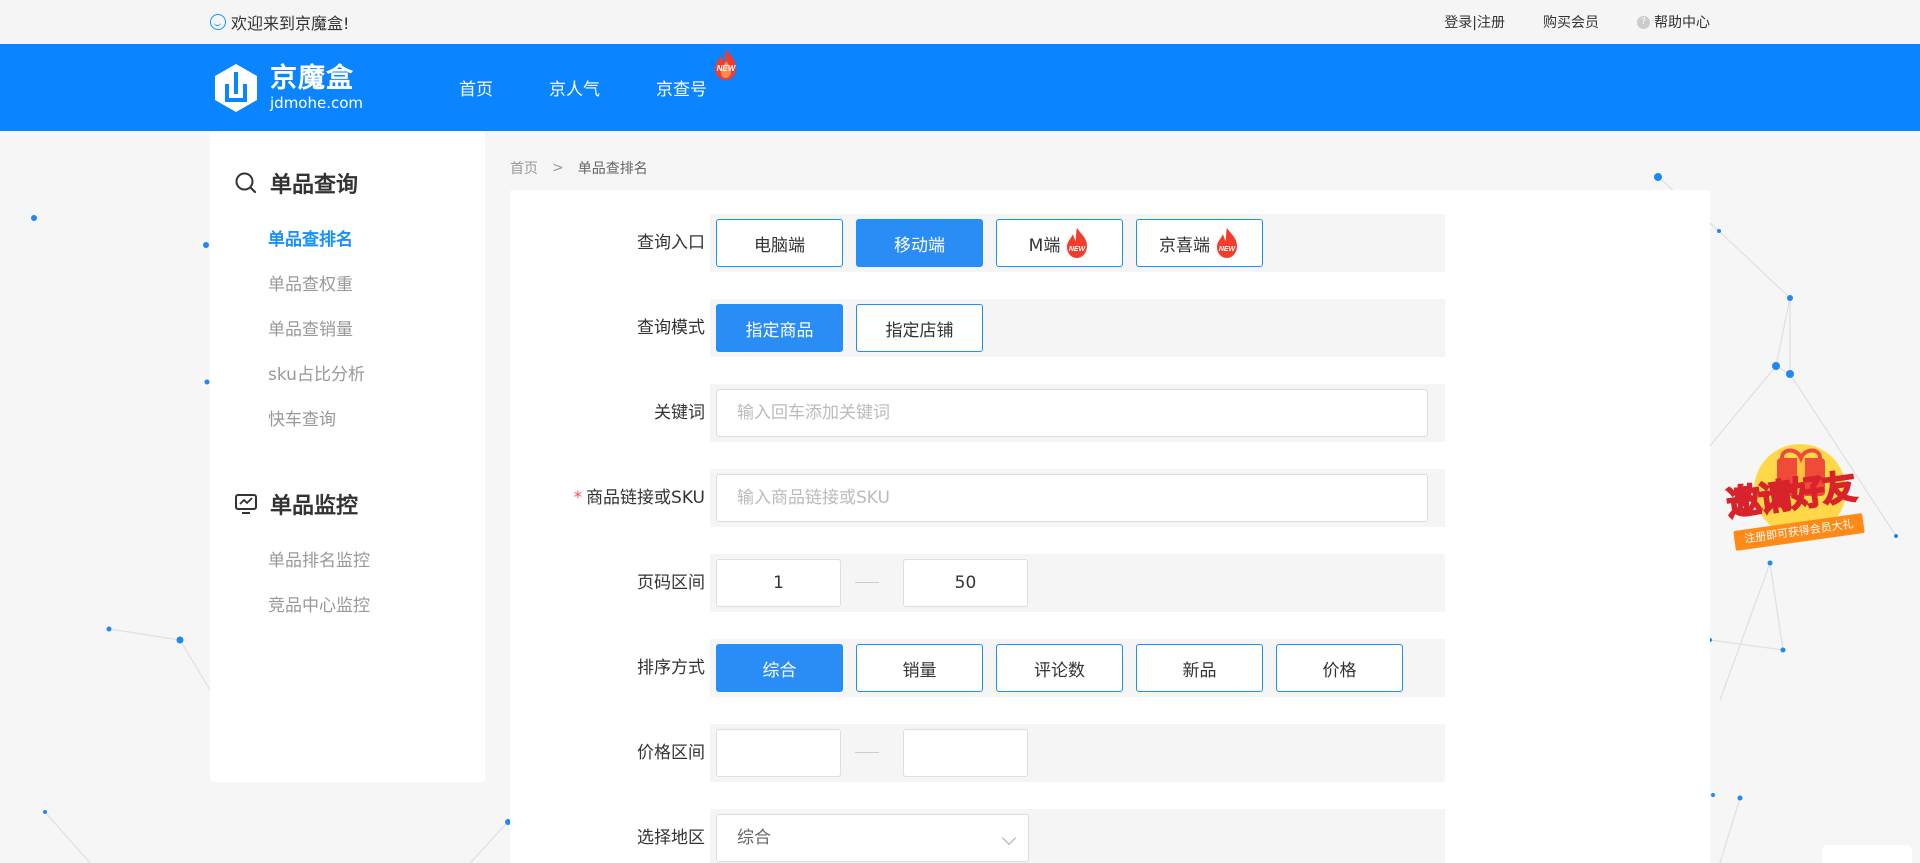  Describe the element at coordinates (1059, 668) in the screenshot. I see `sort-reviews-button: 评论数` at that location.